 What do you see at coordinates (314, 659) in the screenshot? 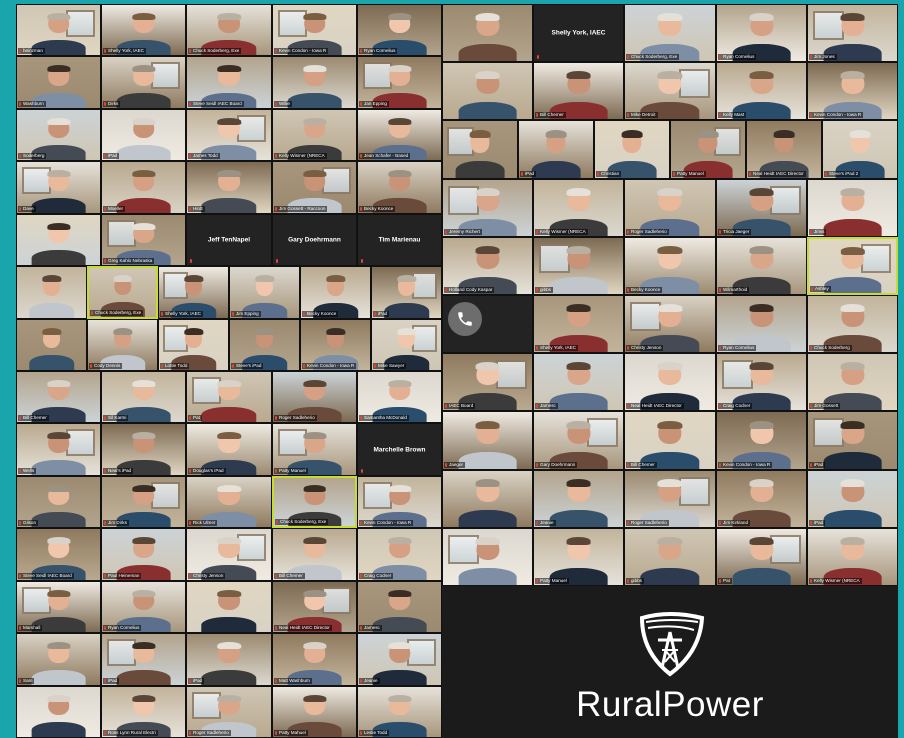
I see `participant-tile: Matt Washburn` at bounding box center [314, 659].